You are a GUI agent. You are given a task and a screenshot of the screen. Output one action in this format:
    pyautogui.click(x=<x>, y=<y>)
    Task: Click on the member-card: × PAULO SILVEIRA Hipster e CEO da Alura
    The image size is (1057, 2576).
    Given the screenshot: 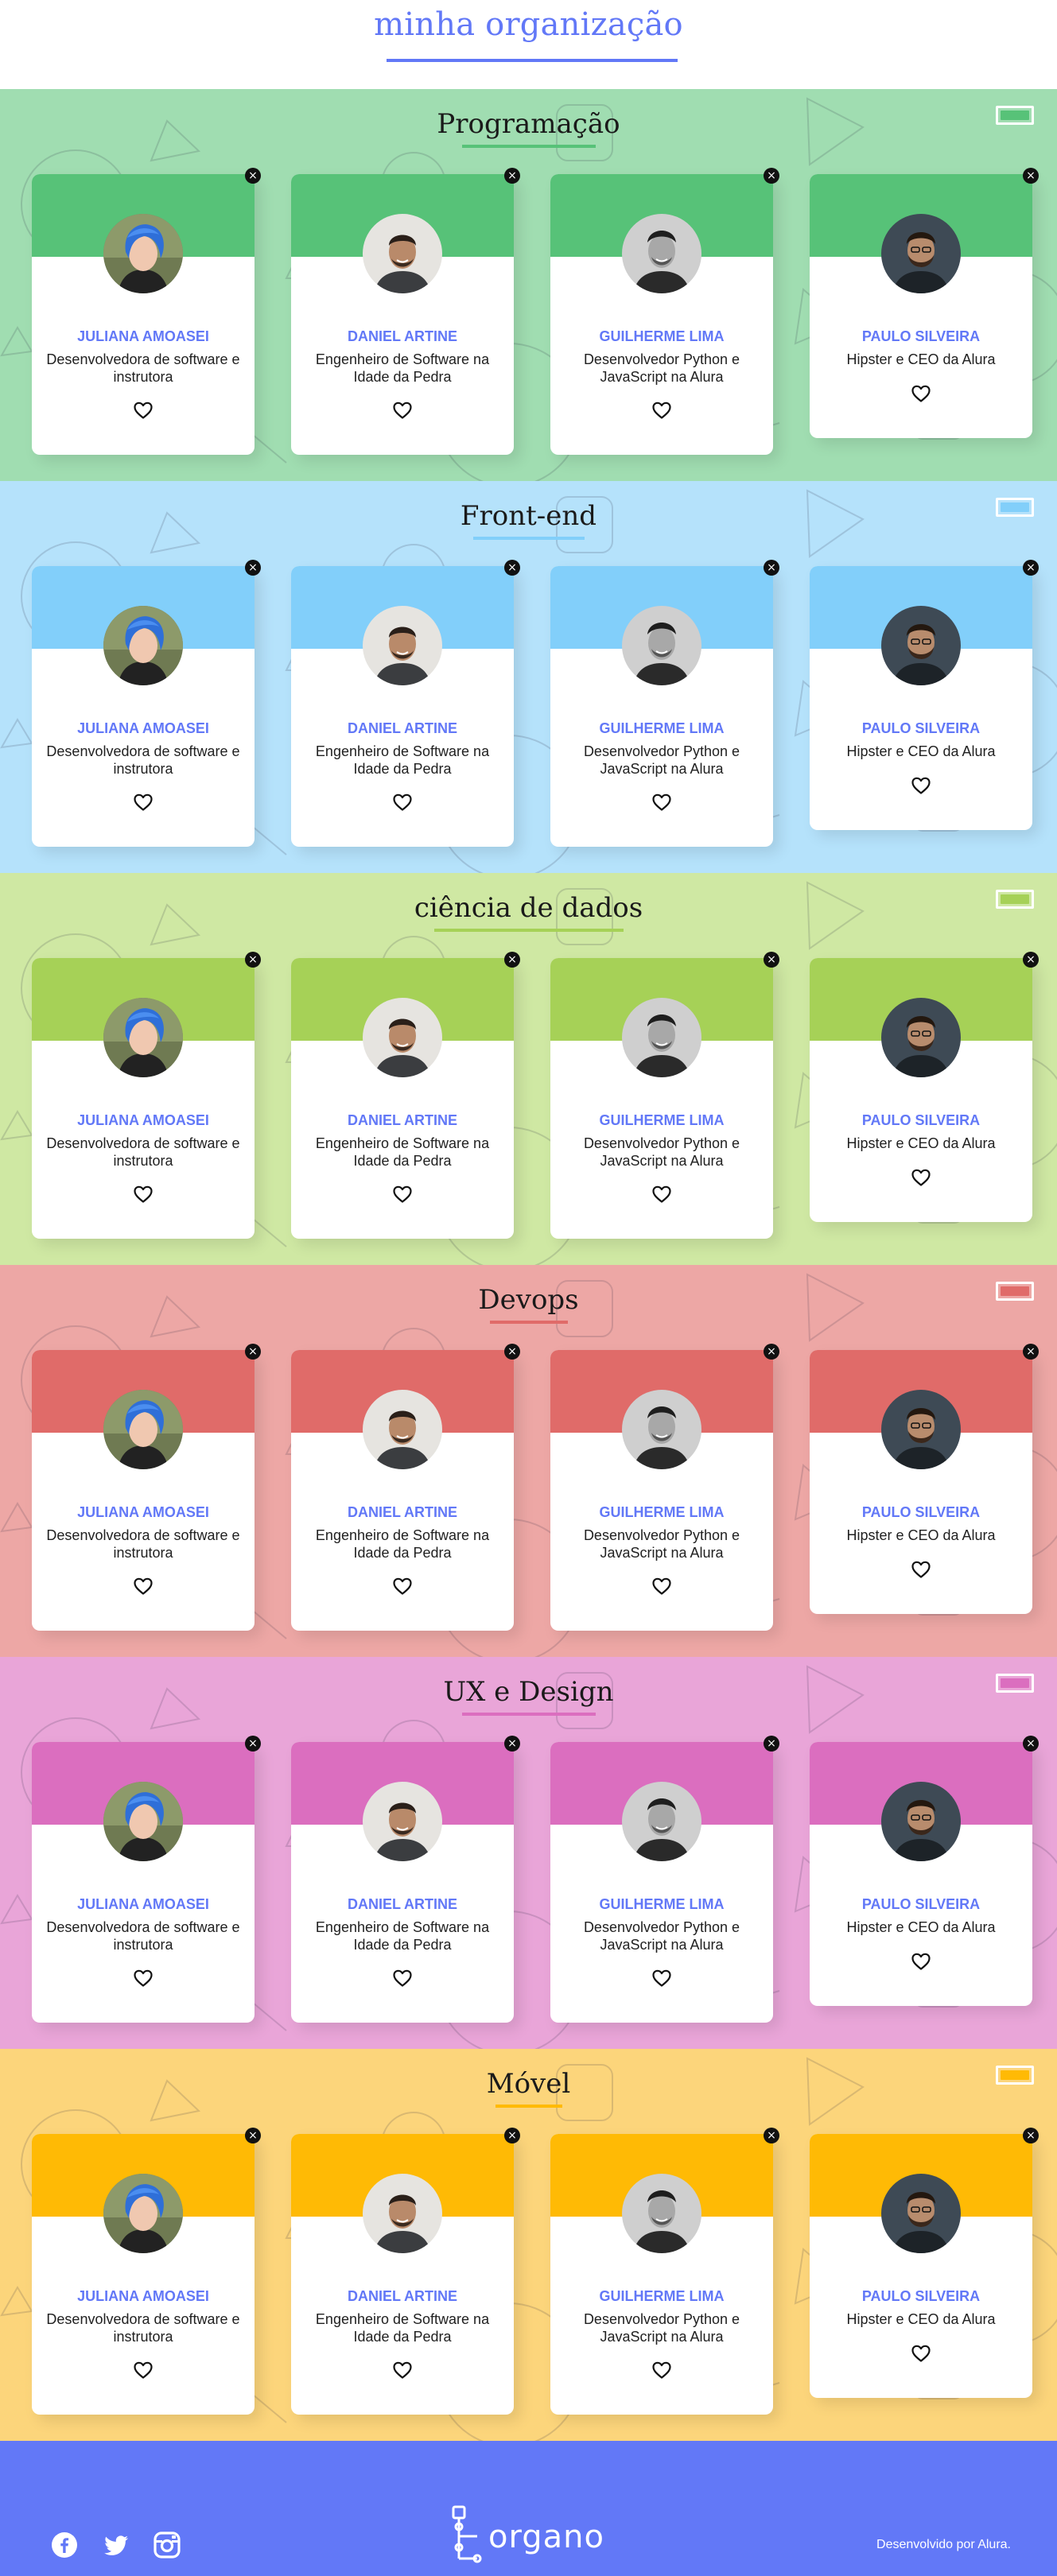 What is the action you would take?
    pyautogui.click(x=925, y=2263)
    